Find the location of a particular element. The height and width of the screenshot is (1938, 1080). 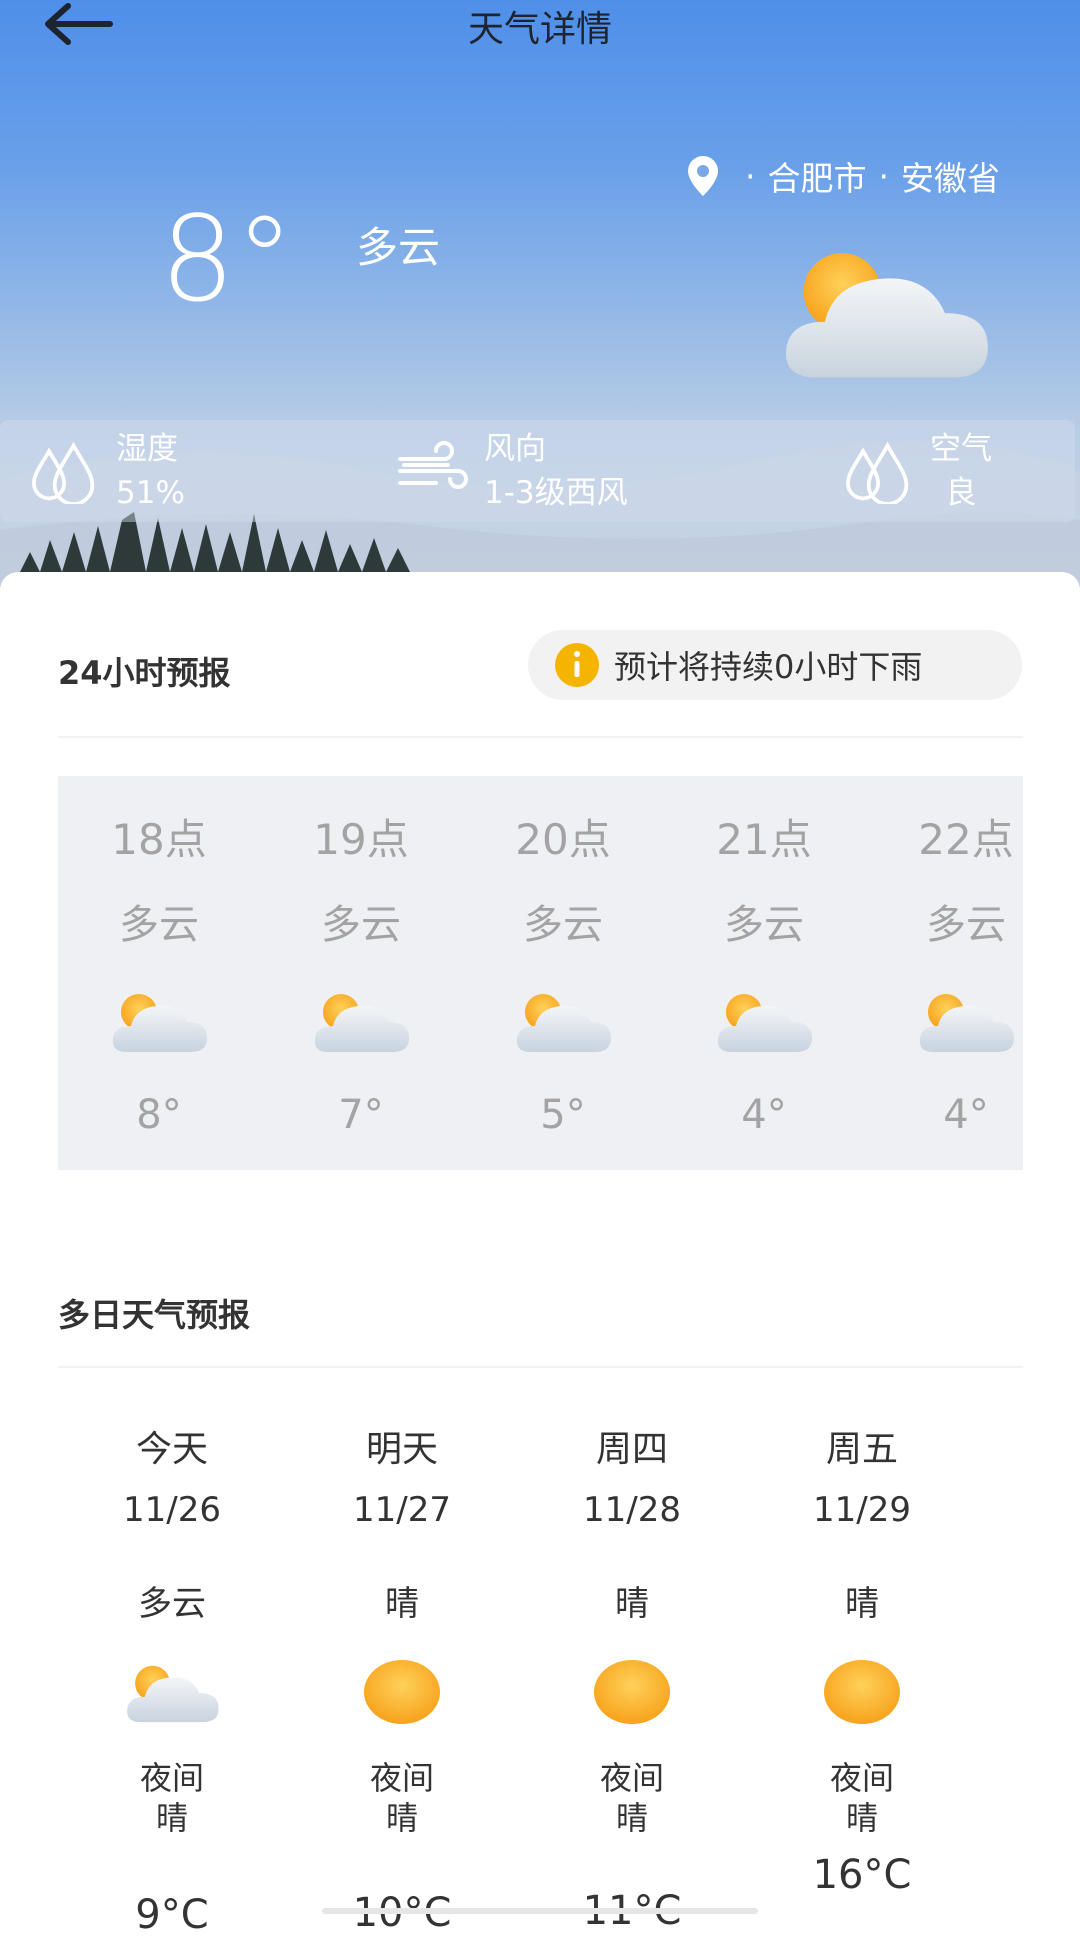

info-bar: 湿度 51% 风向 1-3级西风 空气 良 is located at coordinates (537, 471).